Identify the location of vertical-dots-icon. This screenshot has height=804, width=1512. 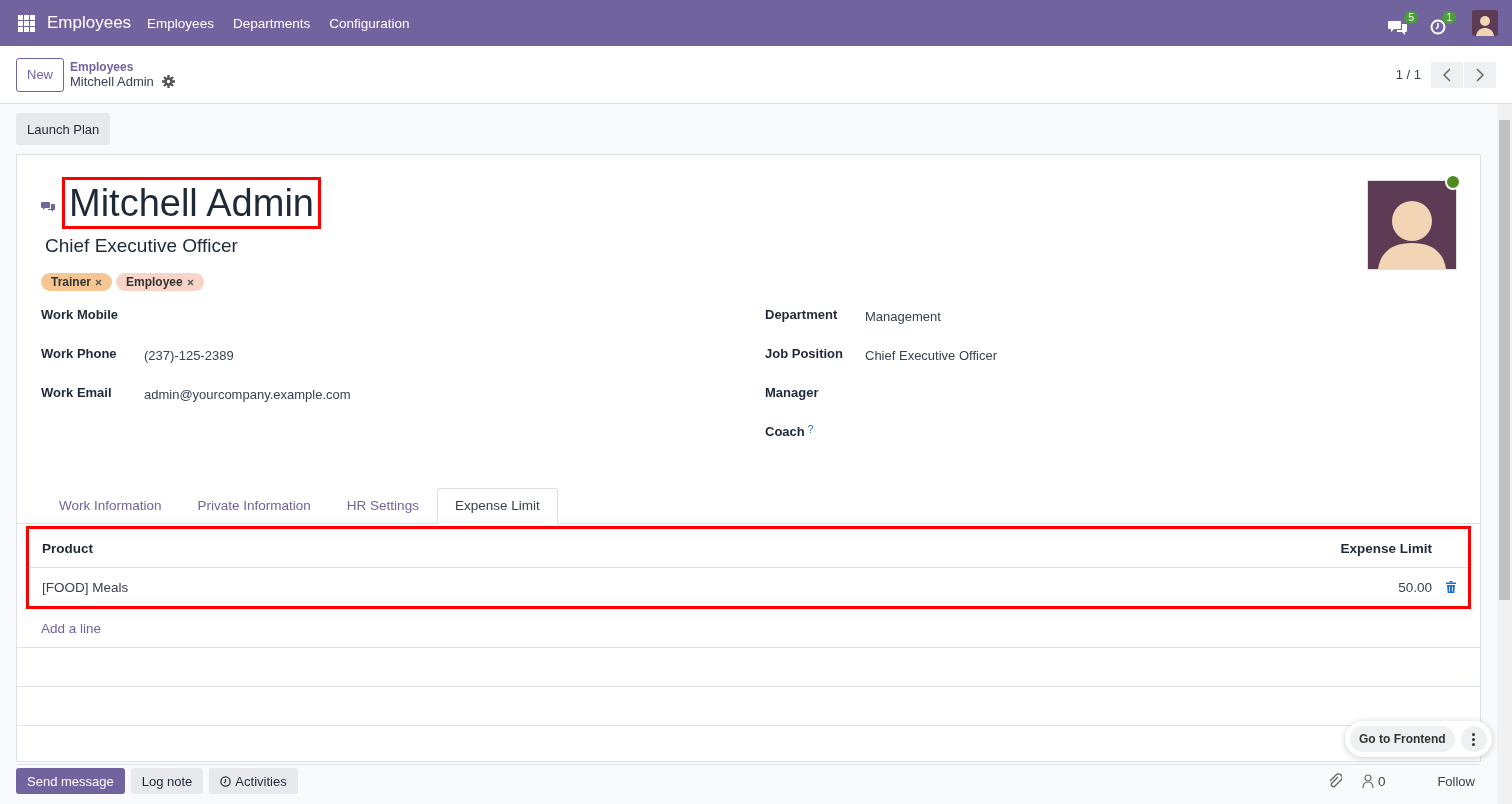
(1474, 739).